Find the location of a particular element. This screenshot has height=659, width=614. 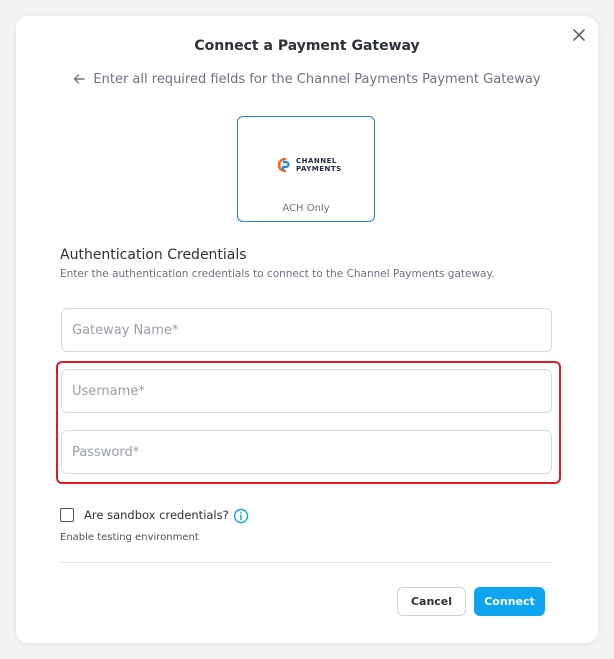

sandbox-hint: Enable testing environment is located at coordinates (129, 537).